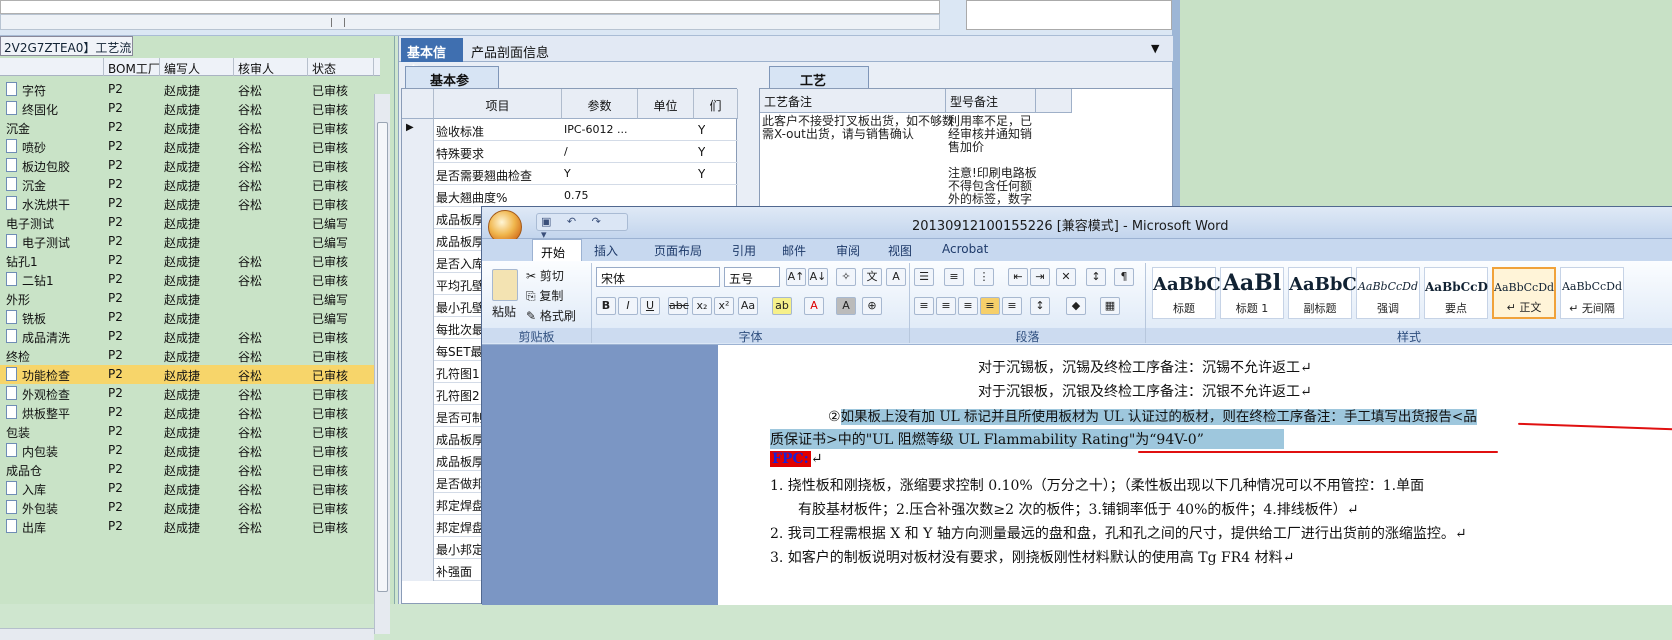 The image size is (1672, 640). Describe the element at coordinates (1186, 293) in the screenshot. I see `style-title: AaBbC 标题` at that location.